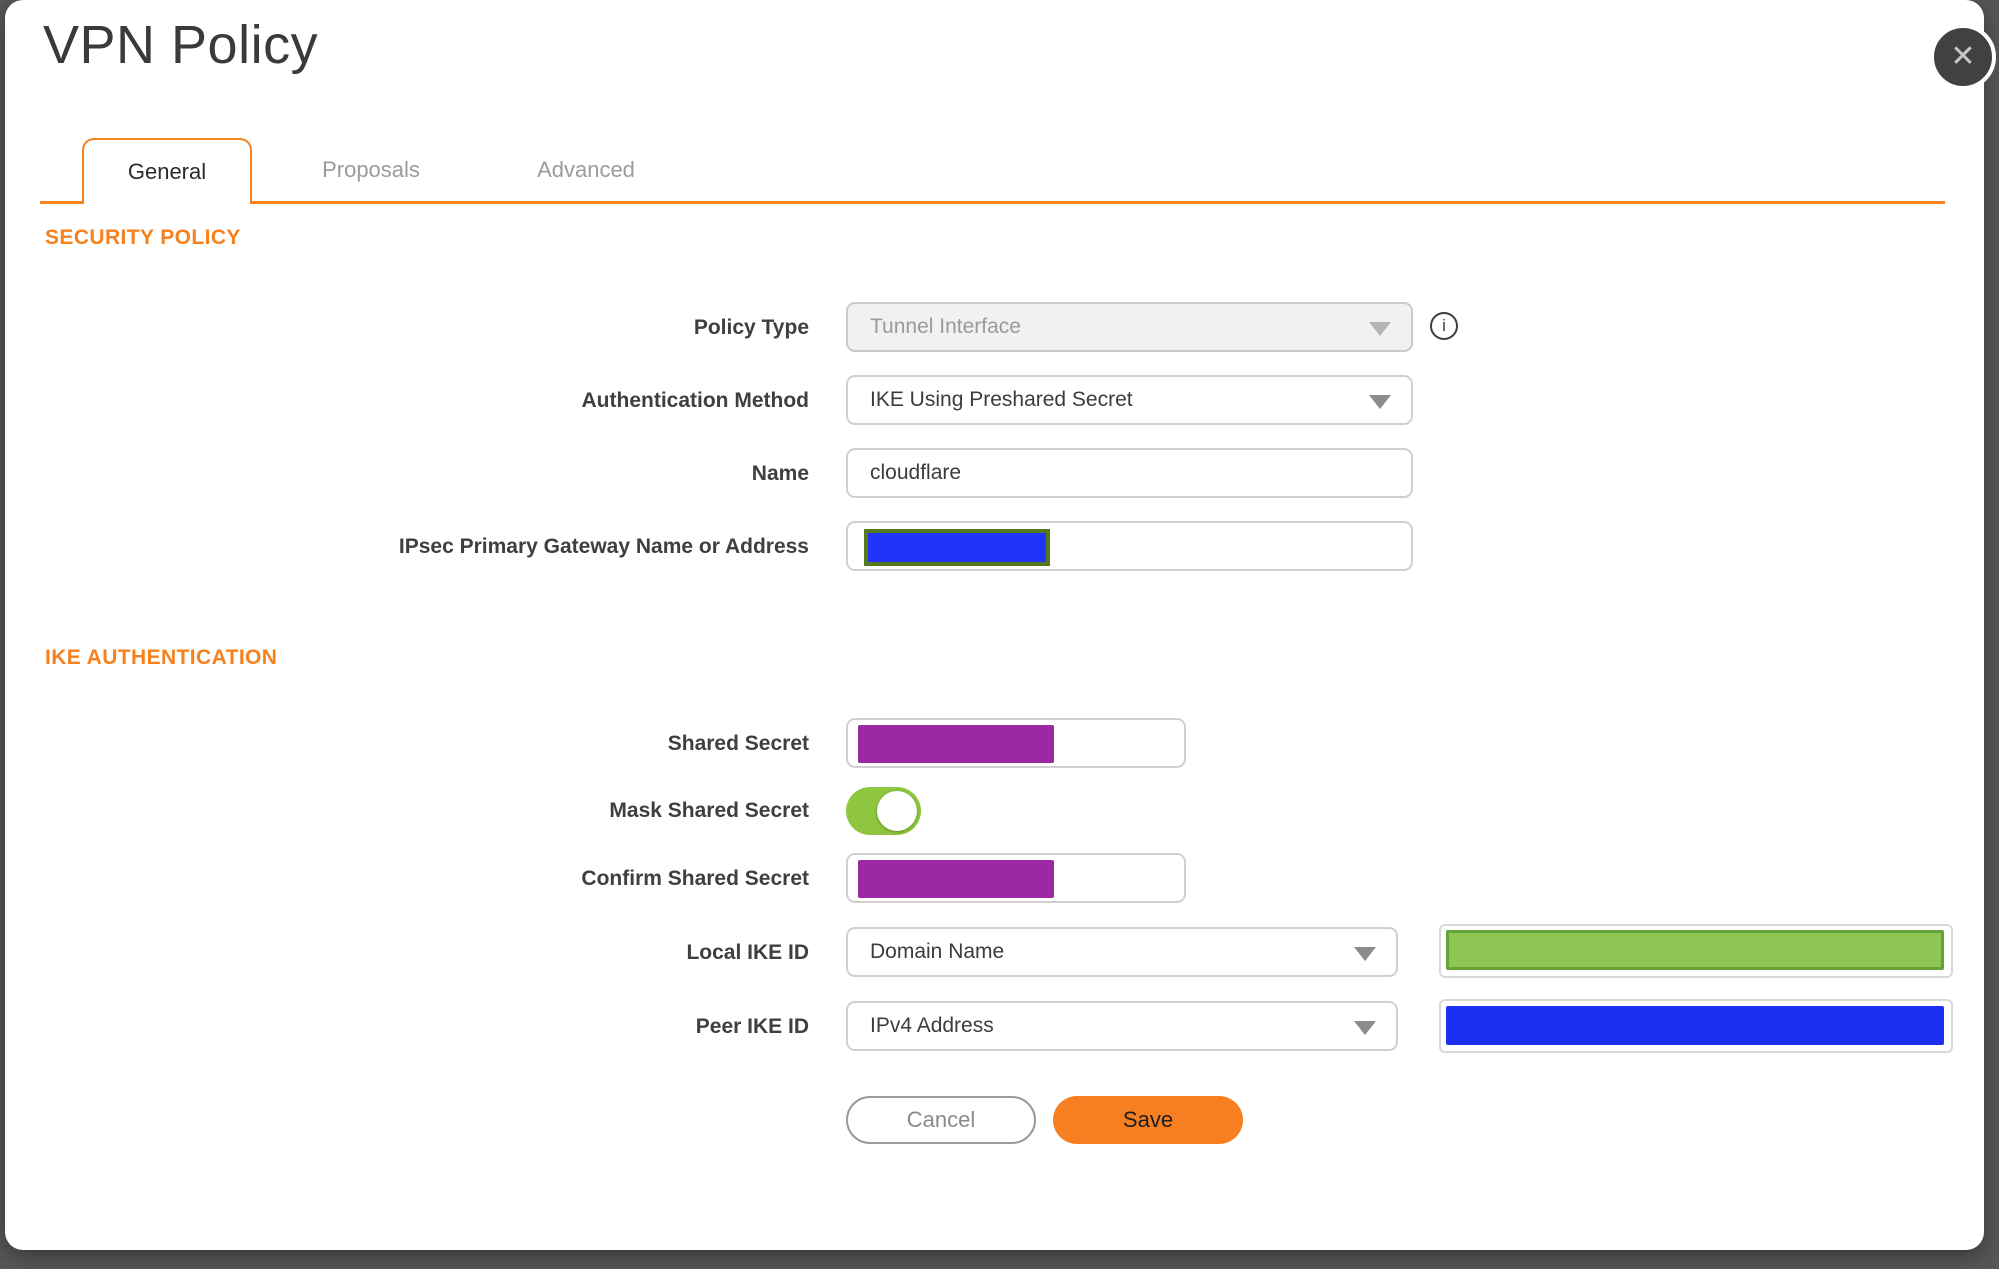 This screenshot has width=1999, height=1269. I want to click on peer-ike-id-value-input, so click(1696, 1026).